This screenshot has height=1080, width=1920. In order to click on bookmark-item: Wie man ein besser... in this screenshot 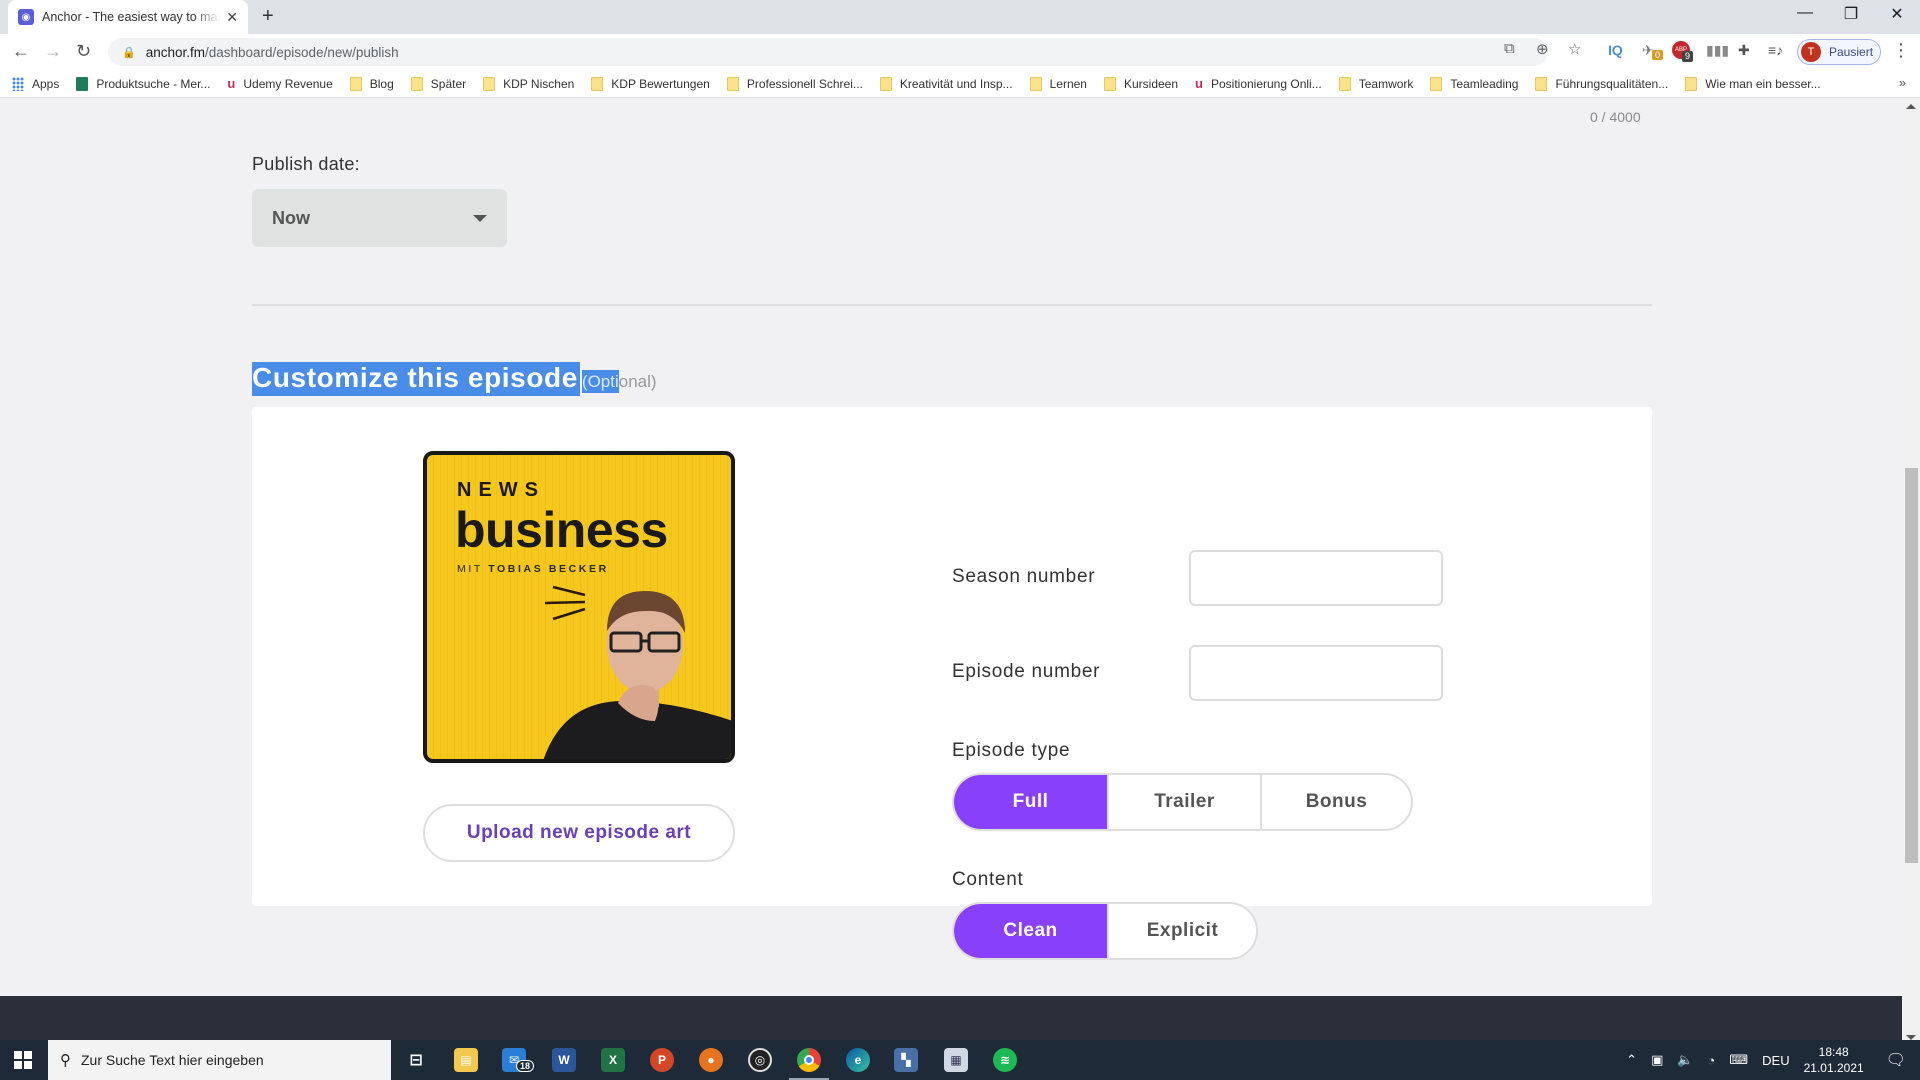, I will do `click(1753, 83)`.